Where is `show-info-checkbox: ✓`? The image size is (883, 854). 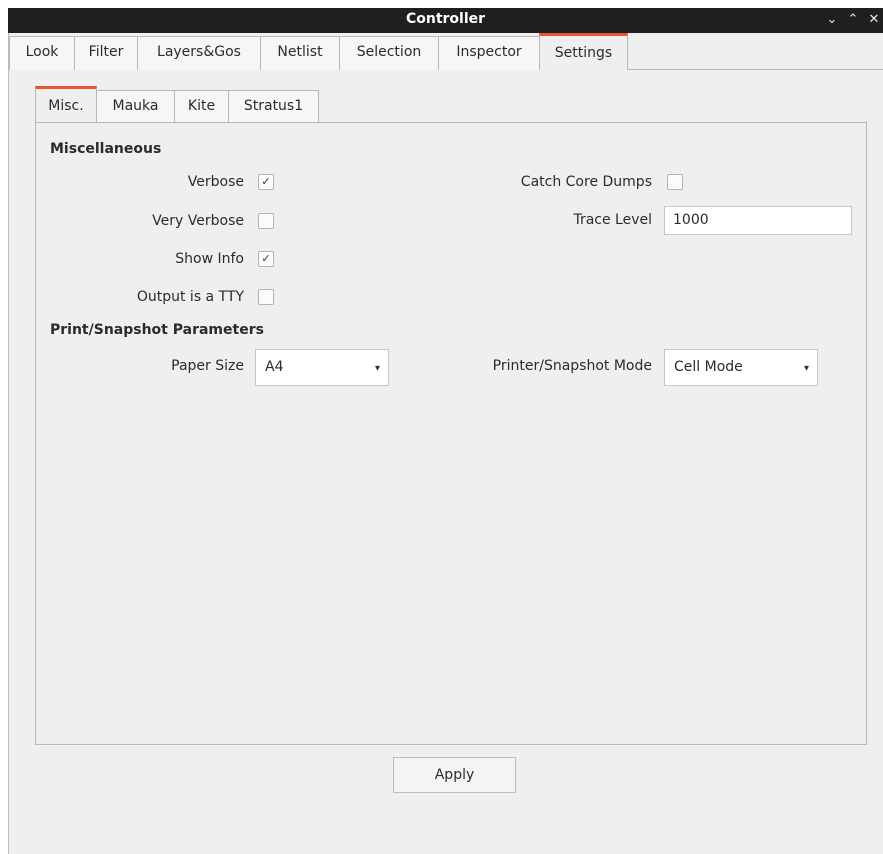
show-info-checkbox: ✓ is located at coordinates (266, 259).